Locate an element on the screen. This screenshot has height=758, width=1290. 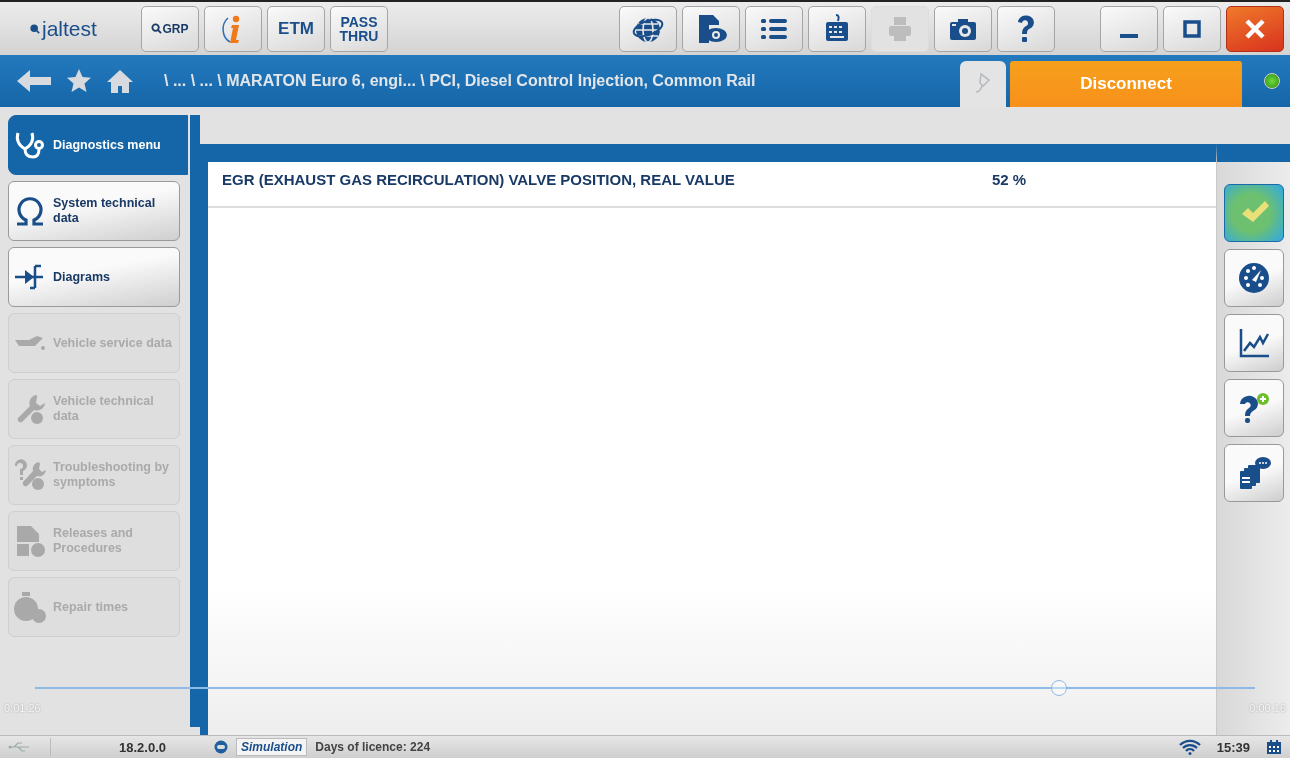
minimize-button is located at coordinates (1129, 28).